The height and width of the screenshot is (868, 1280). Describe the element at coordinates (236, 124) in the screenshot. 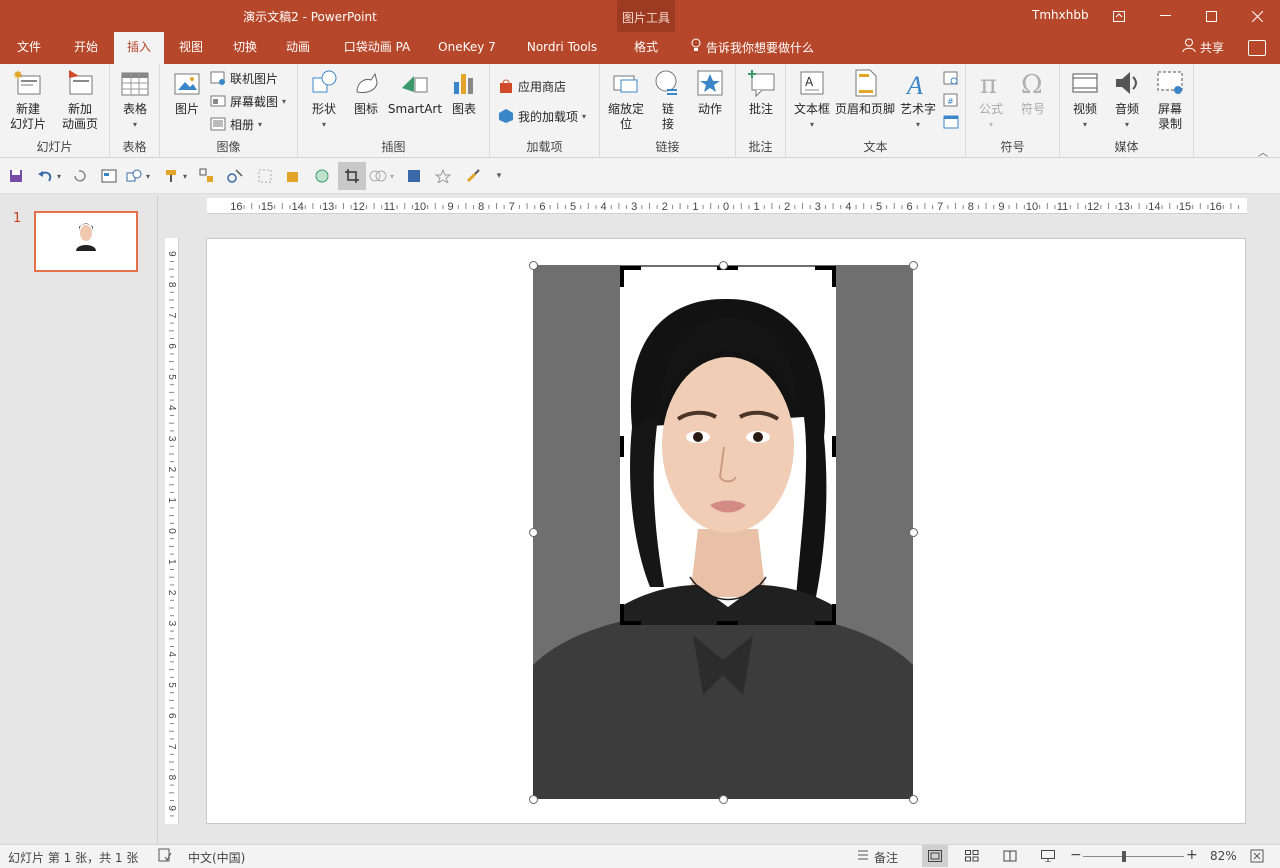

I see `photo-album-button: 相册 ▾` at that location.